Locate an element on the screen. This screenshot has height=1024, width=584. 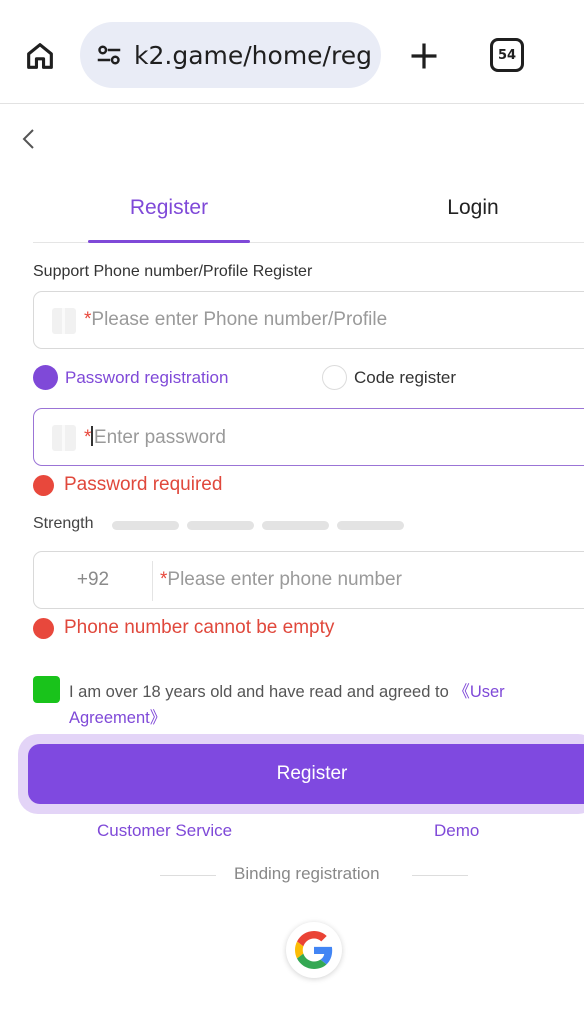
register-button: Register is located at coordinates (306, 774).